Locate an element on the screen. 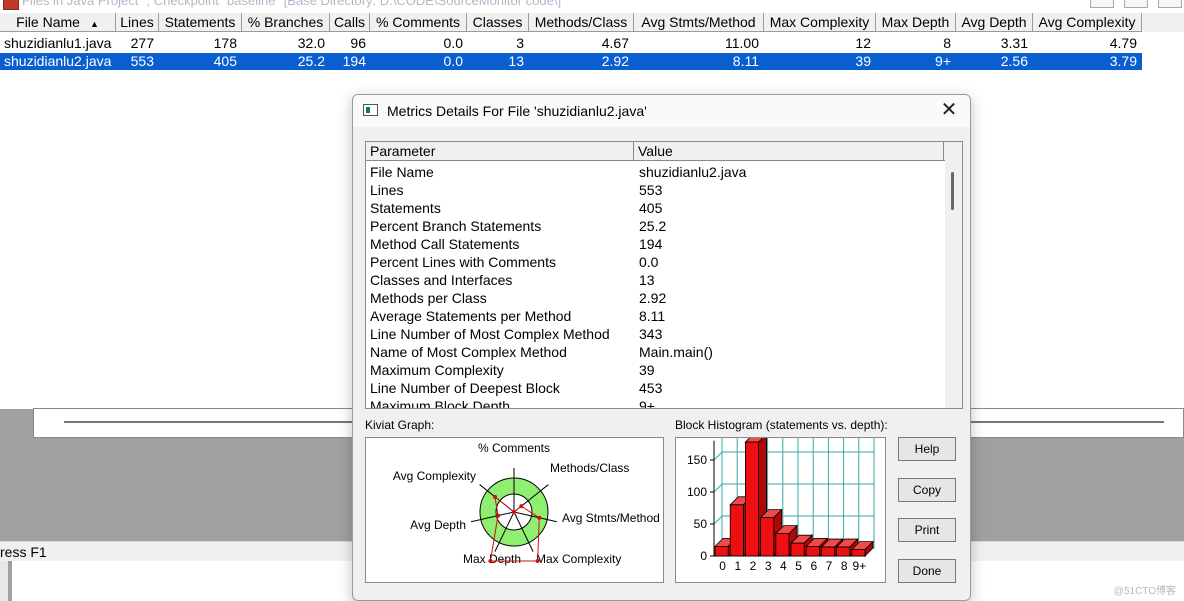 The height and width of the screenshot is (601, 1184). histogram-x-tick-label: 6 is located at coordinates (813, 566).